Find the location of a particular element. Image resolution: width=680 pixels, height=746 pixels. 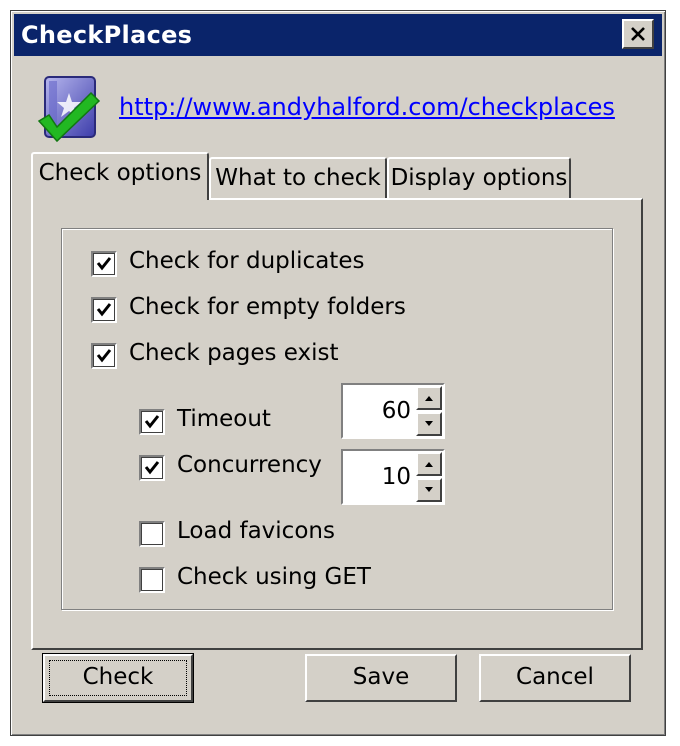

concurrency-spin-up-button is located at coordinates (429, 464).